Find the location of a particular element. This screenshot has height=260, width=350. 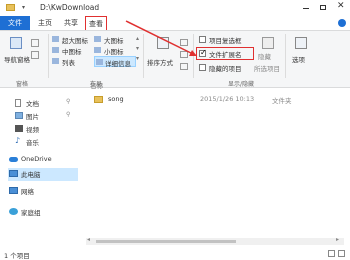

minimize-icon is located at coordinates (306, 8).